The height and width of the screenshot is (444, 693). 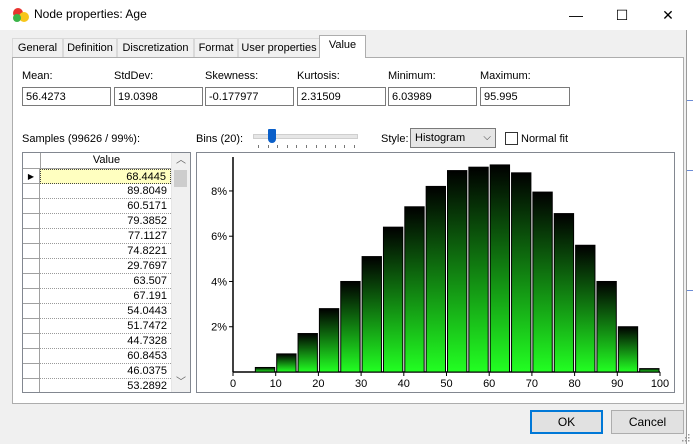 I want to click on table-row: 53.2892, so click(x=97, y=385).